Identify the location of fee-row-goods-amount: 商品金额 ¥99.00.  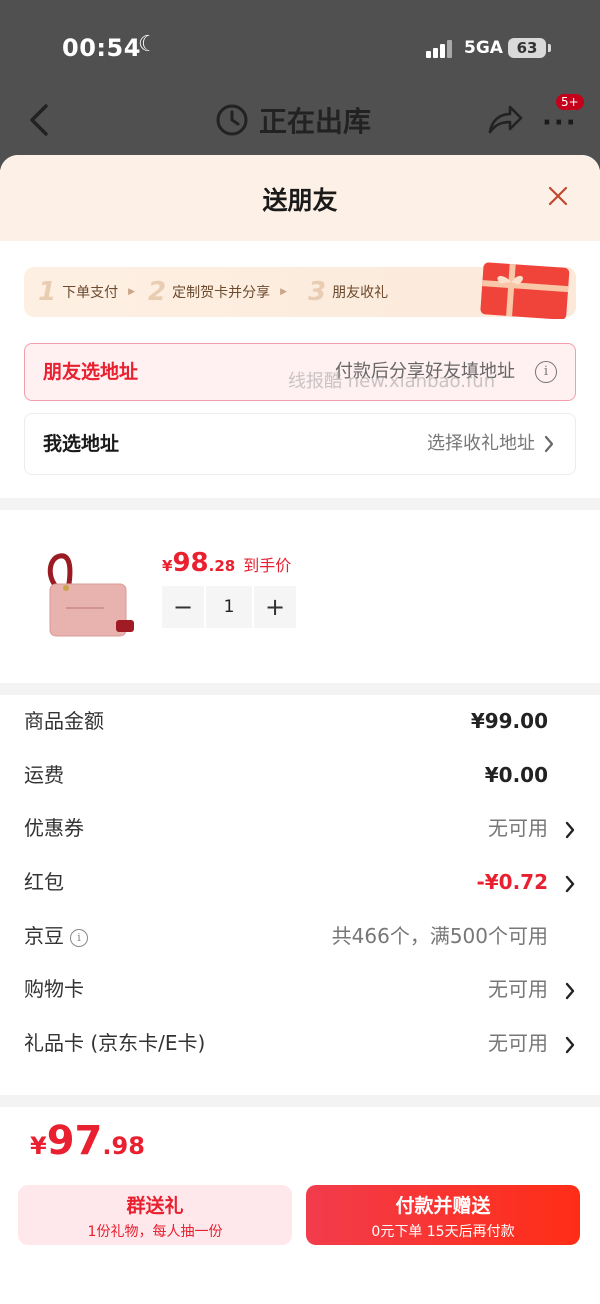
(300, 722).